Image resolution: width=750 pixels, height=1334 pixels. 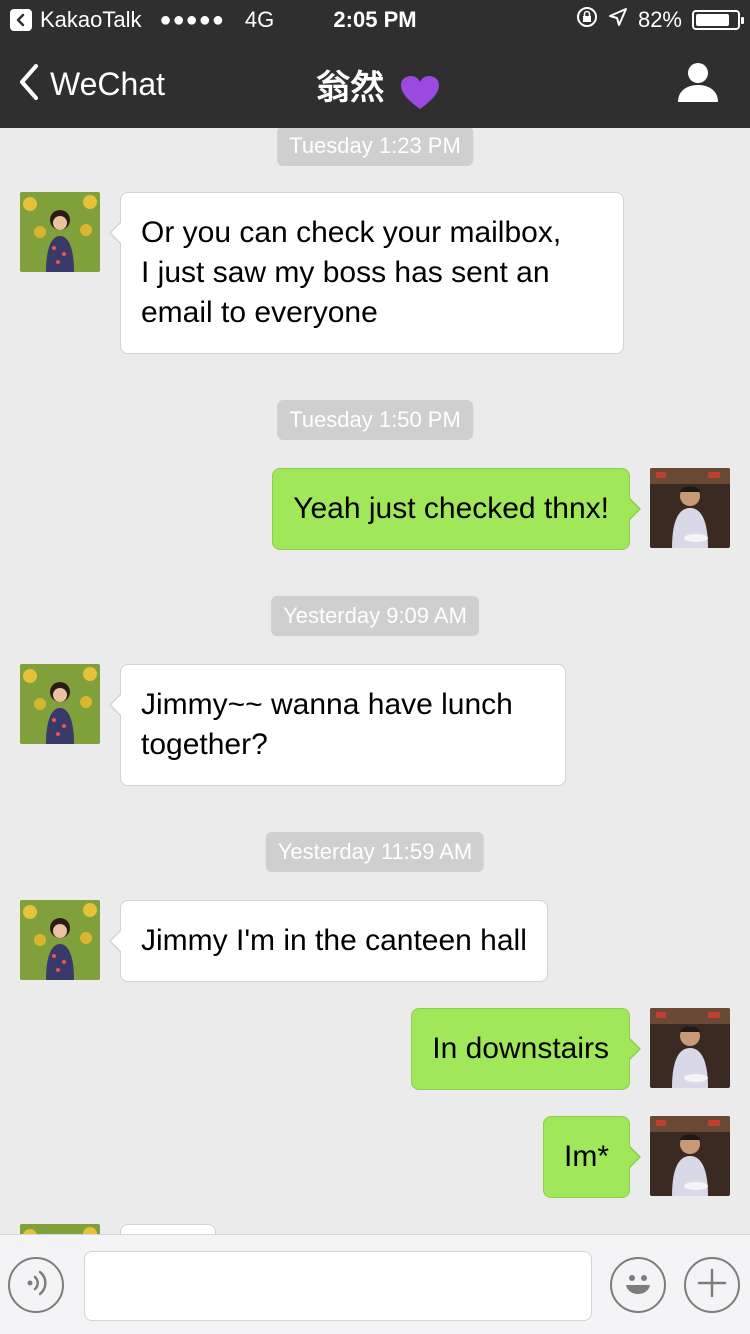 What do you see at coordinates (456, 509) in the screenshot?
I see `message-bubble-outgoing: Yeah just checked thnx!` at bounding box center [456, 509].